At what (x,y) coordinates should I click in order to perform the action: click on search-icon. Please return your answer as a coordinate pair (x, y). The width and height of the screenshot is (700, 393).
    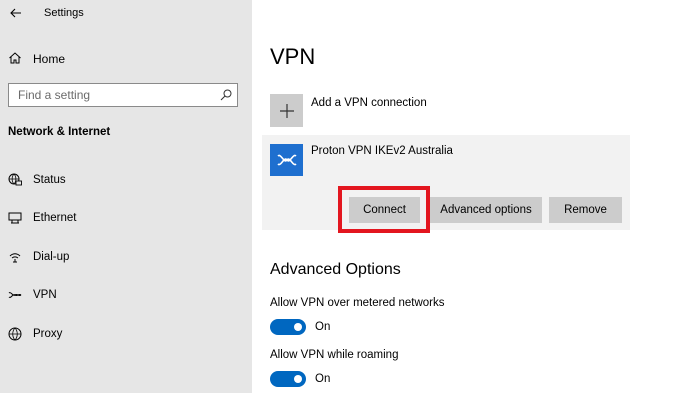
    Looking at the image, I should click on (226, 95).